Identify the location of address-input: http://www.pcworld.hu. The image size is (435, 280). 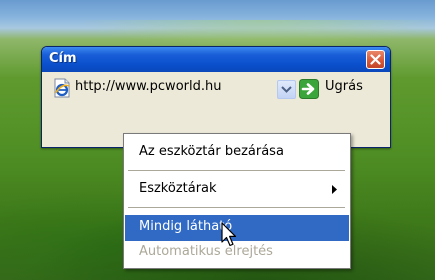
(148, 86).